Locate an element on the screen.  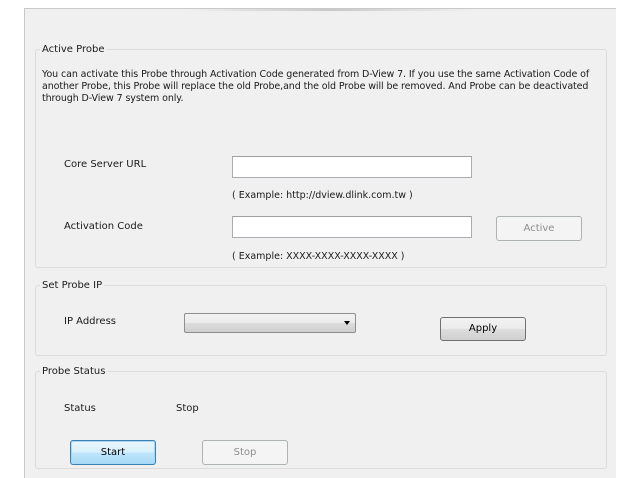
status-value: Stop is located at coordinates (187, 408).